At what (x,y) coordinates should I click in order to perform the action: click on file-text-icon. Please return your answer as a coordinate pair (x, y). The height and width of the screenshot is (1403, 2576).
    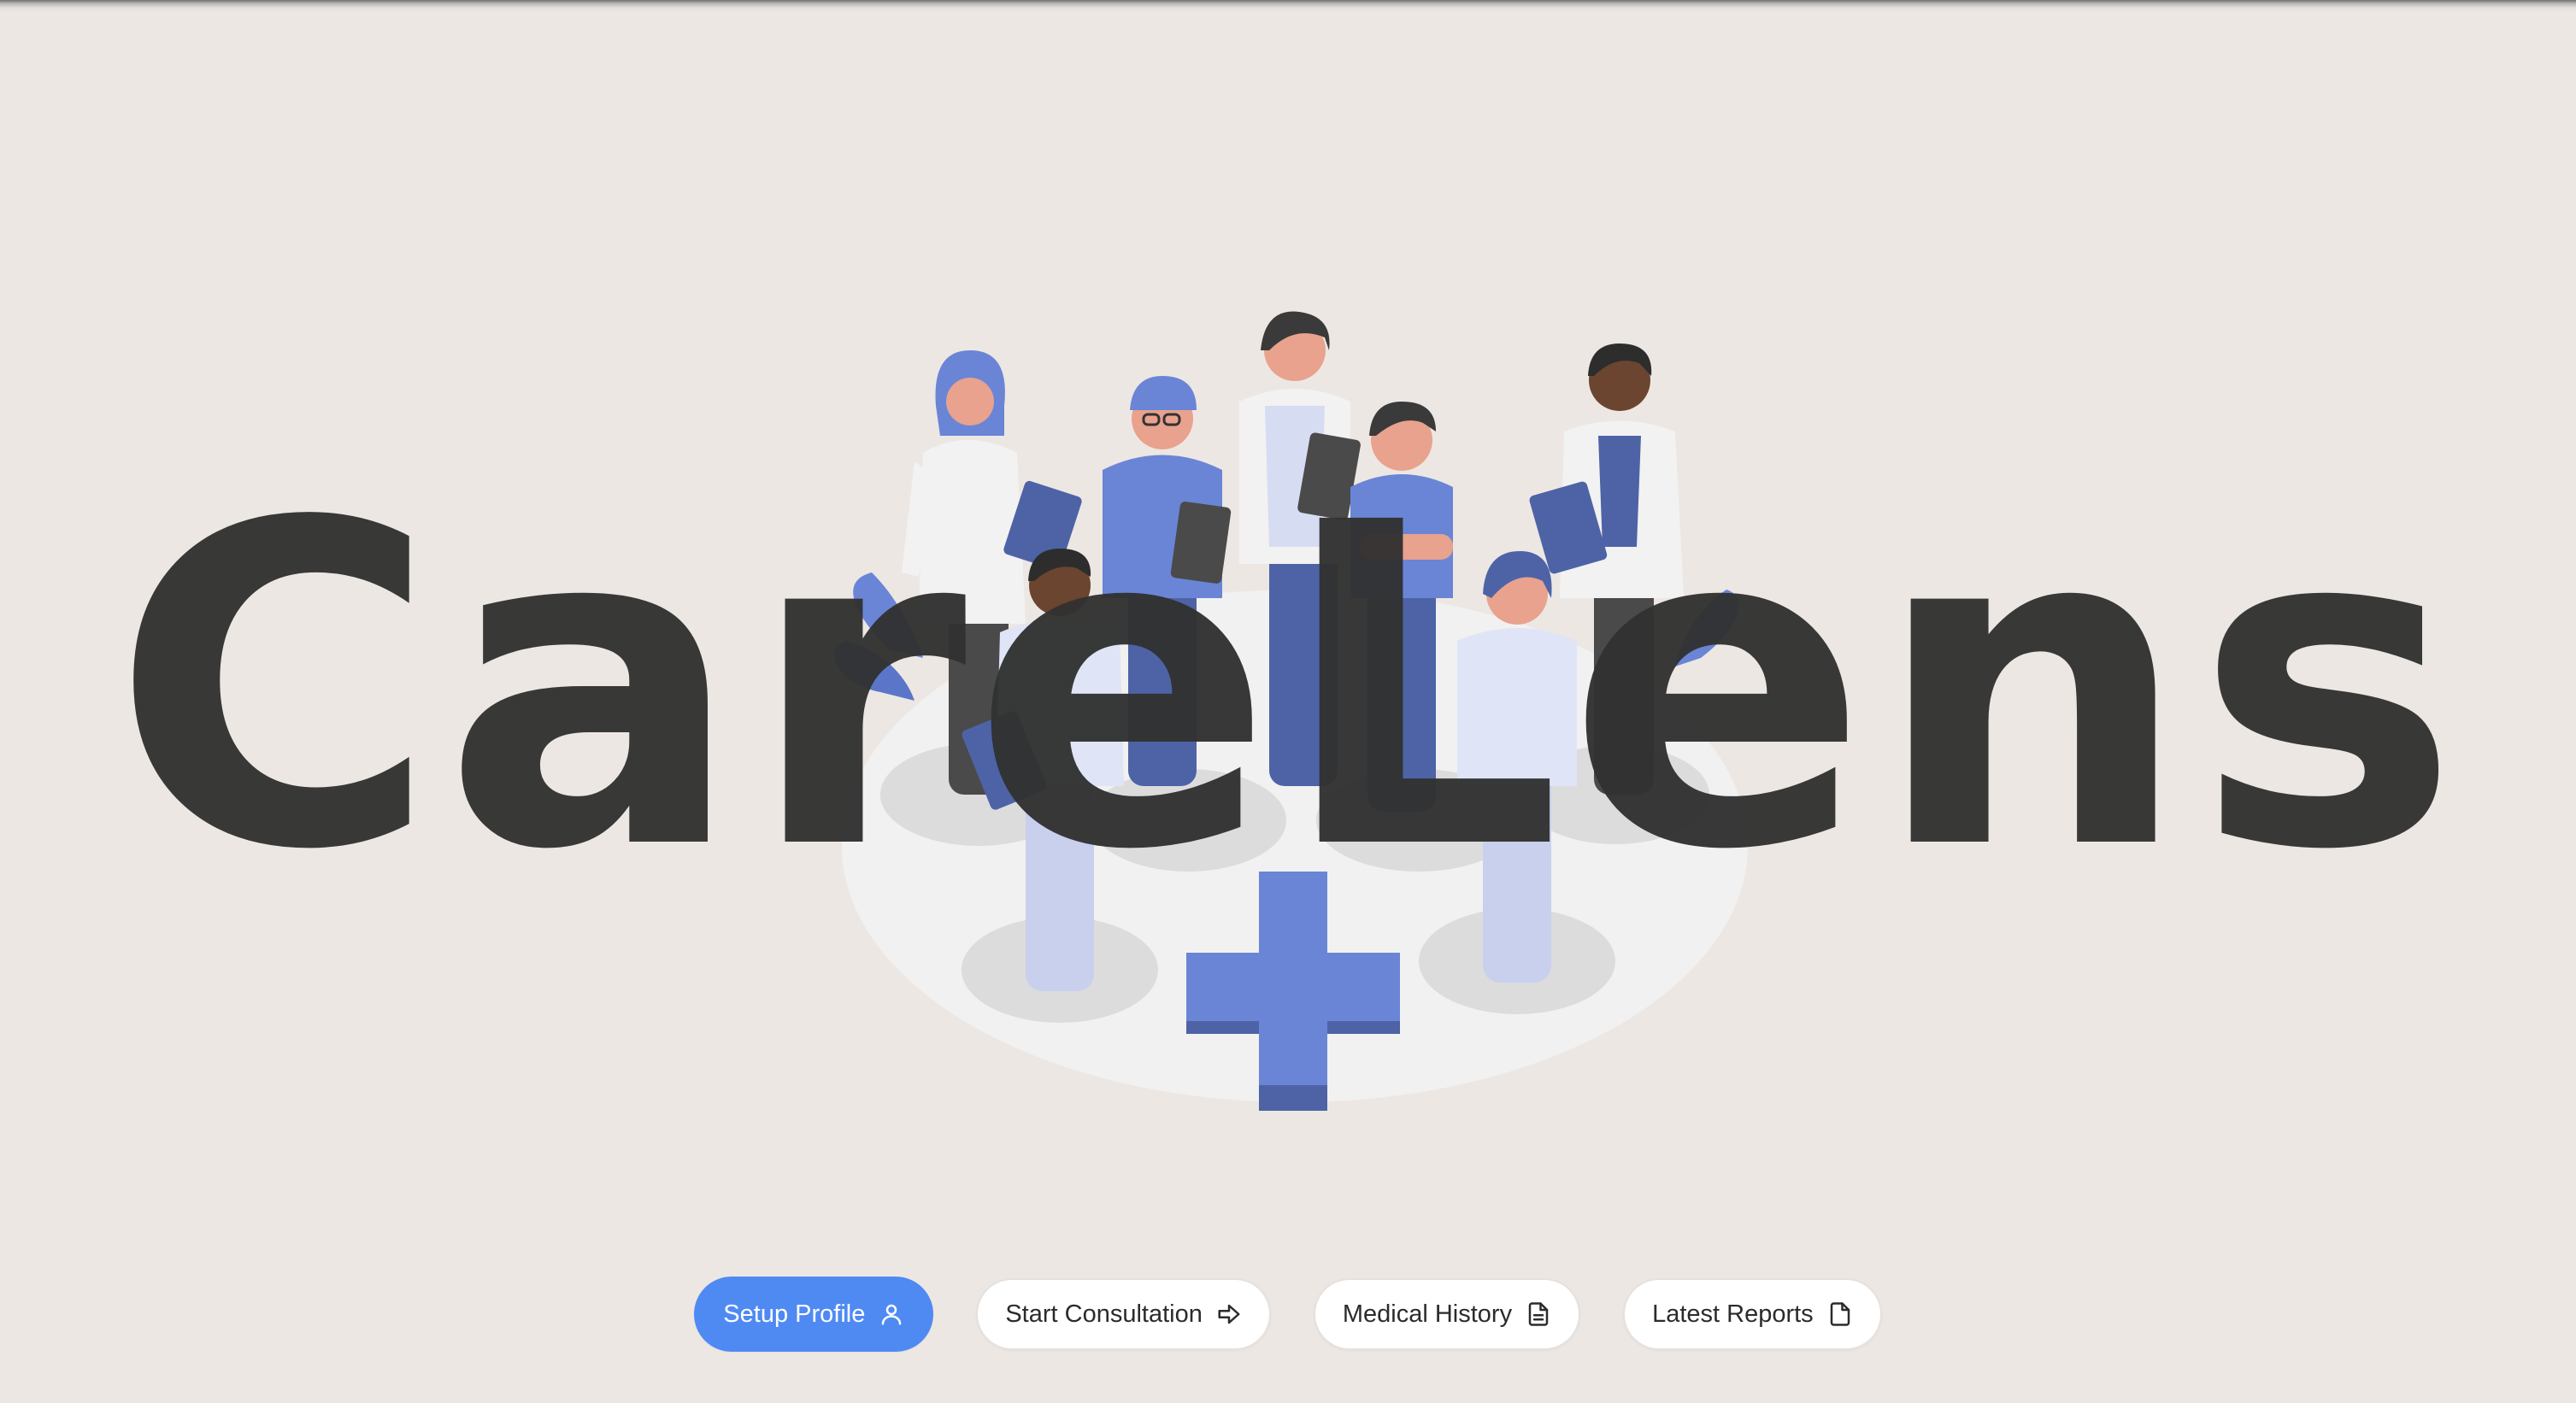
    Looking at the image, I should click on (1538, 1314).